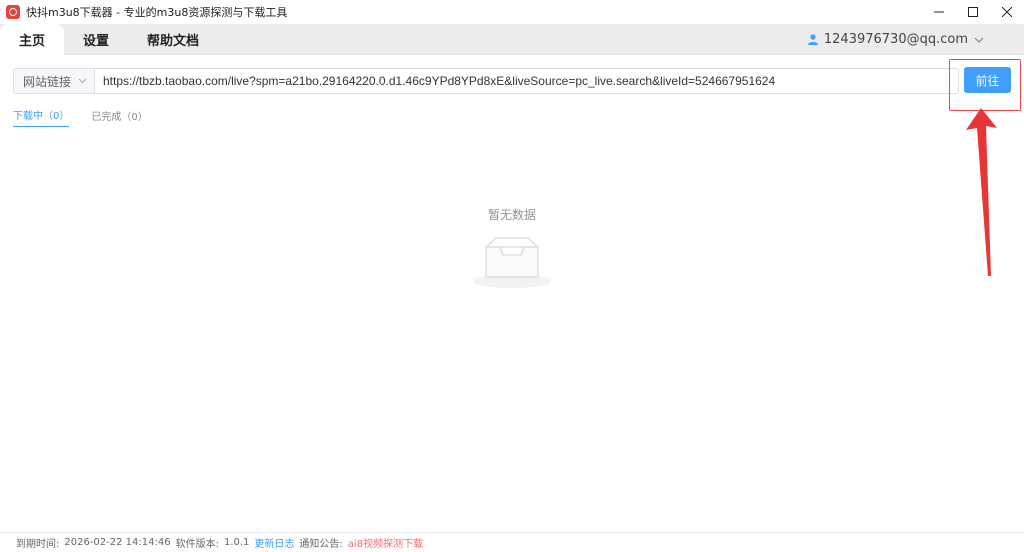  I want to click on red-arrow-annotation, so click(981, 192).